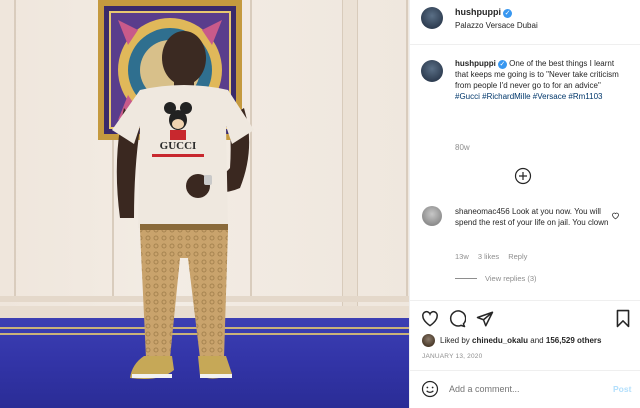  I want to click on heart-icon, so click(430, 318).